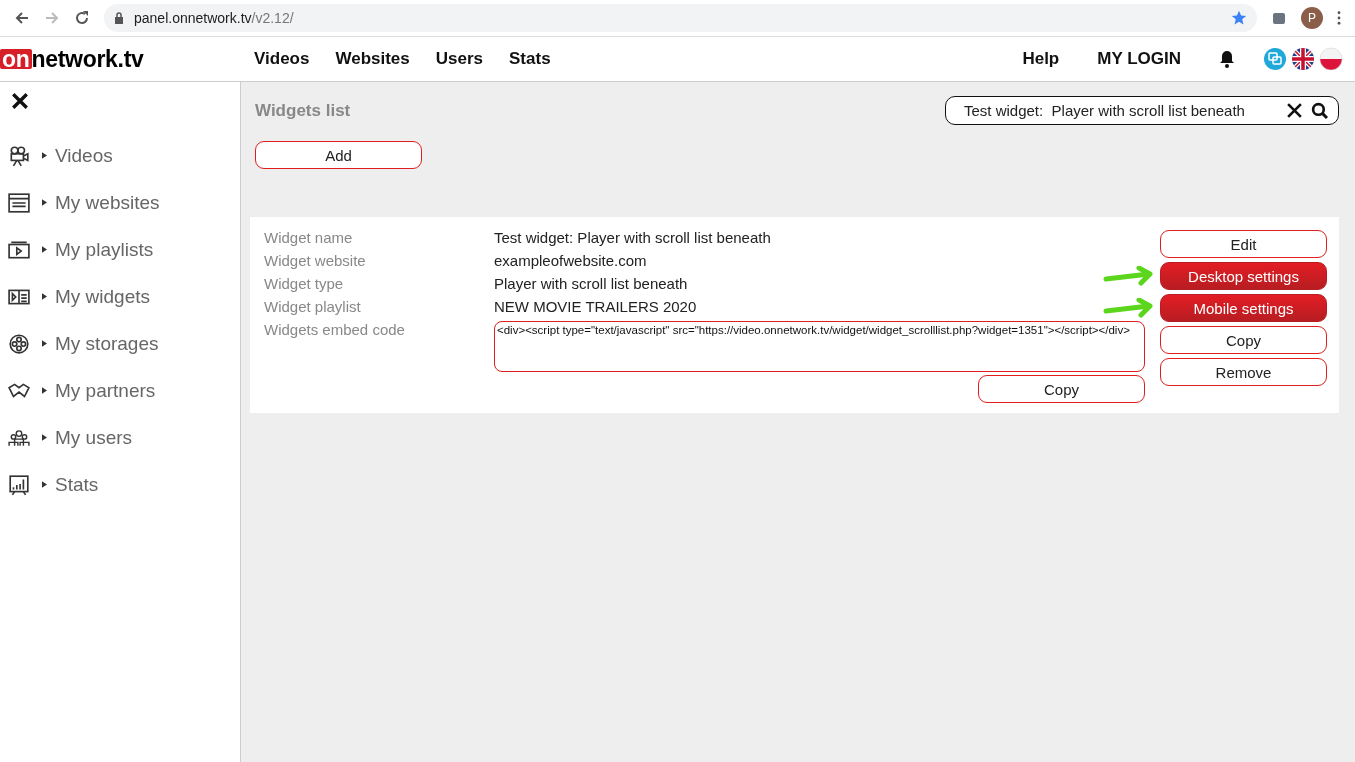 Image resolution: width=1355 pixels, height=762 pixels. What do you see at coordinates (313, 307) in the screenshot?
I see `field-label: Widget playlist` at bounding box center [313, 307].